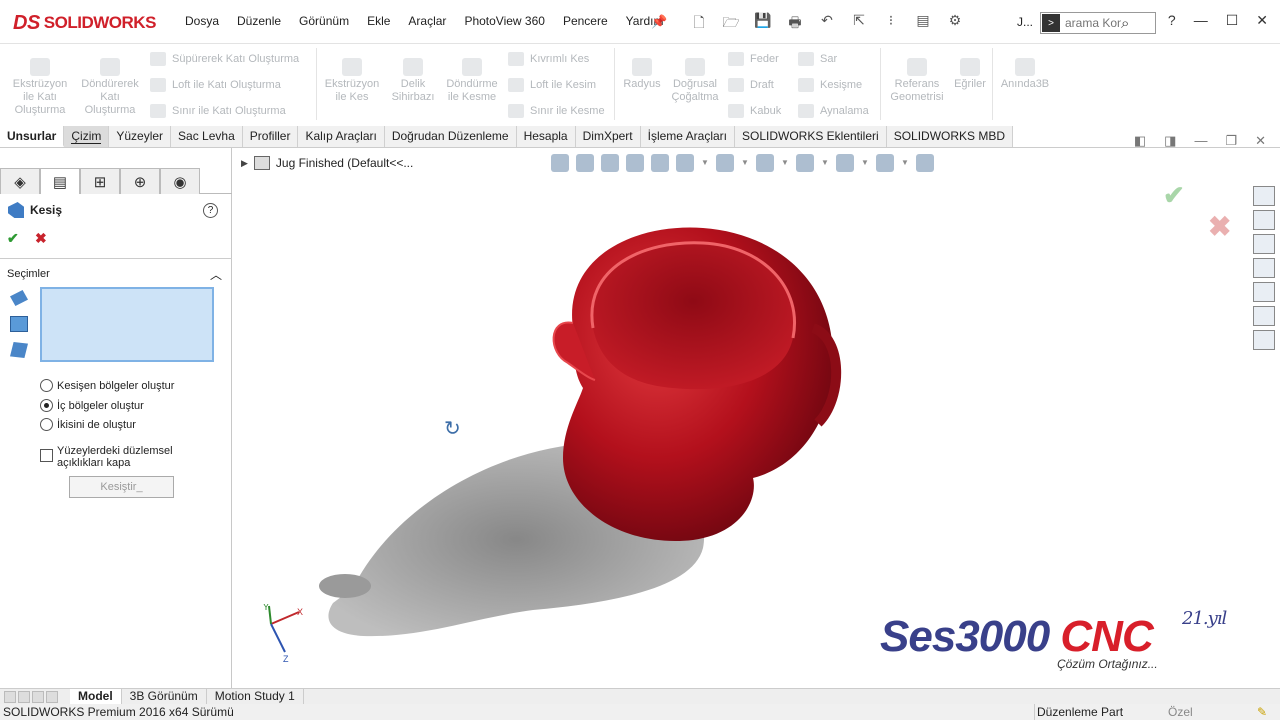  What do you see at coordinates (699, 24) in the screenshot?
I see `new-document-icon: 🗋` at bounding box center [699, 24].